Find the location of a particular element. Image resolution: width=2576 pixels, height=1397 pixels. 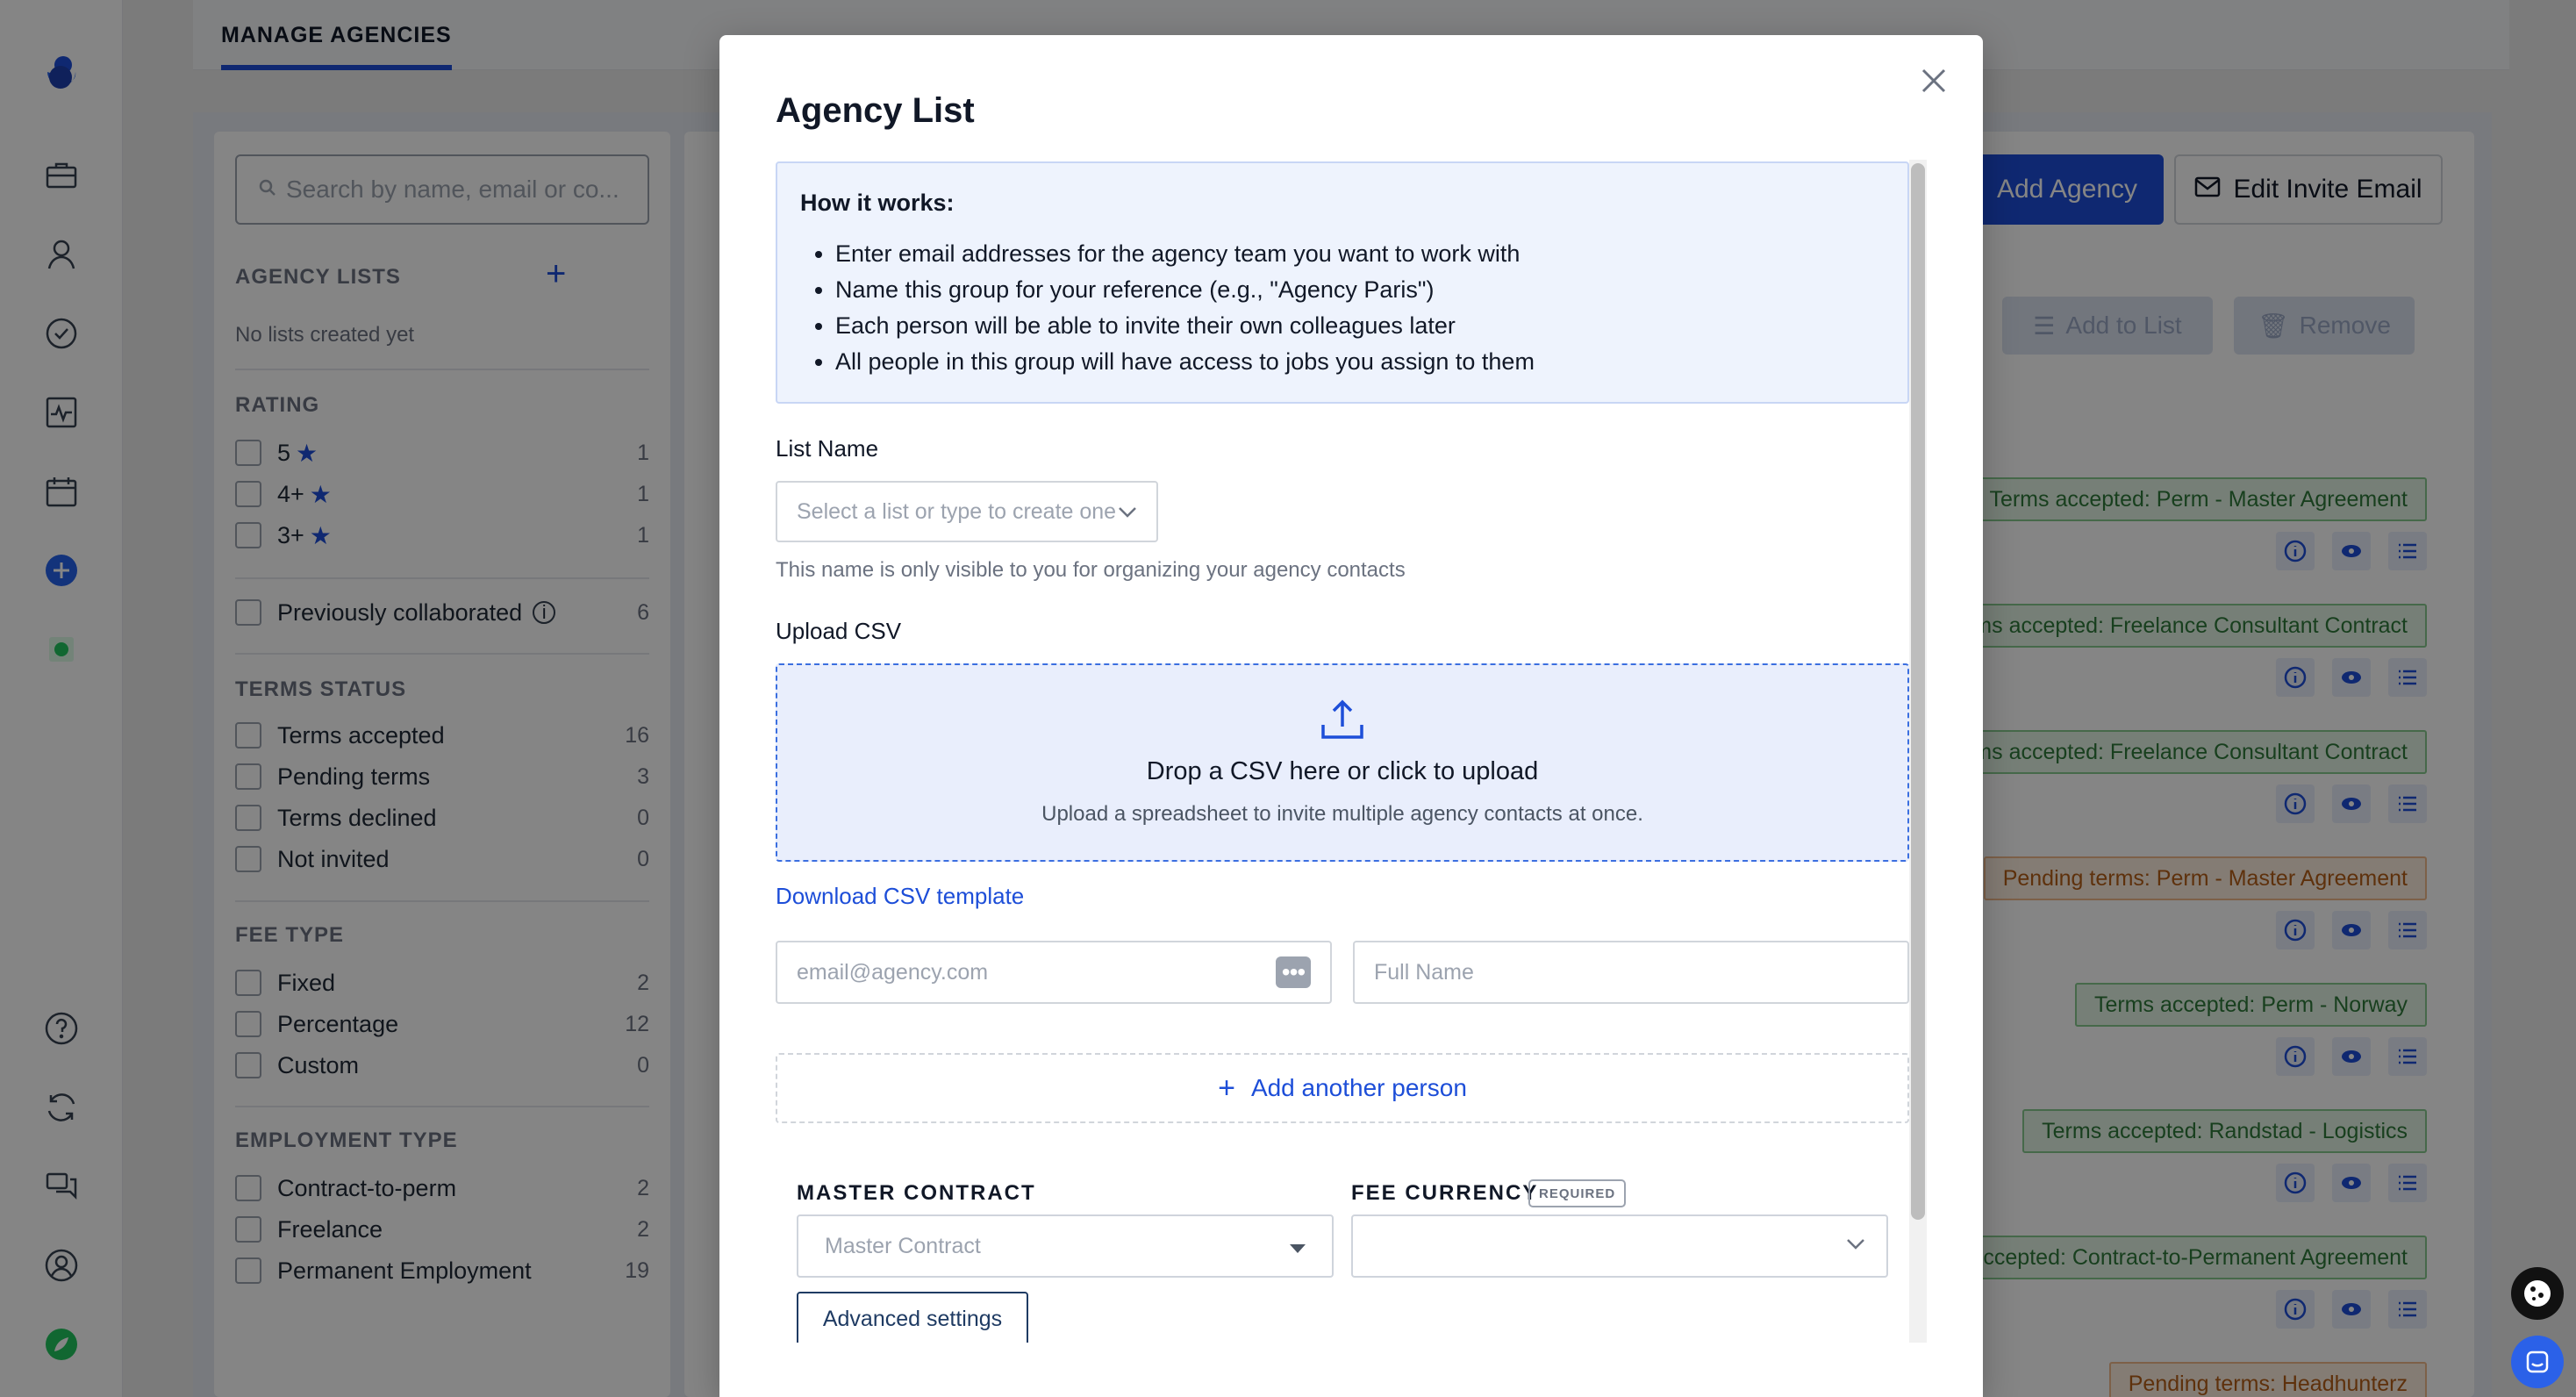

fee-currency-select is located at coordinates (1619, 1246).